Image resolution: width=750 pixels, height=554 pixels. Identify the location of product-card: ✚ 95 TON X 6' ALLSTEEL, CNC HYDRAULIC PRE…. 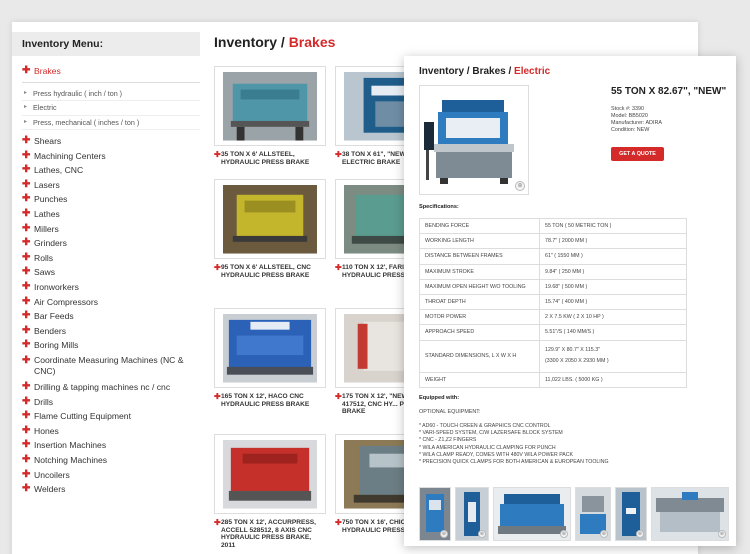
(270, 229).